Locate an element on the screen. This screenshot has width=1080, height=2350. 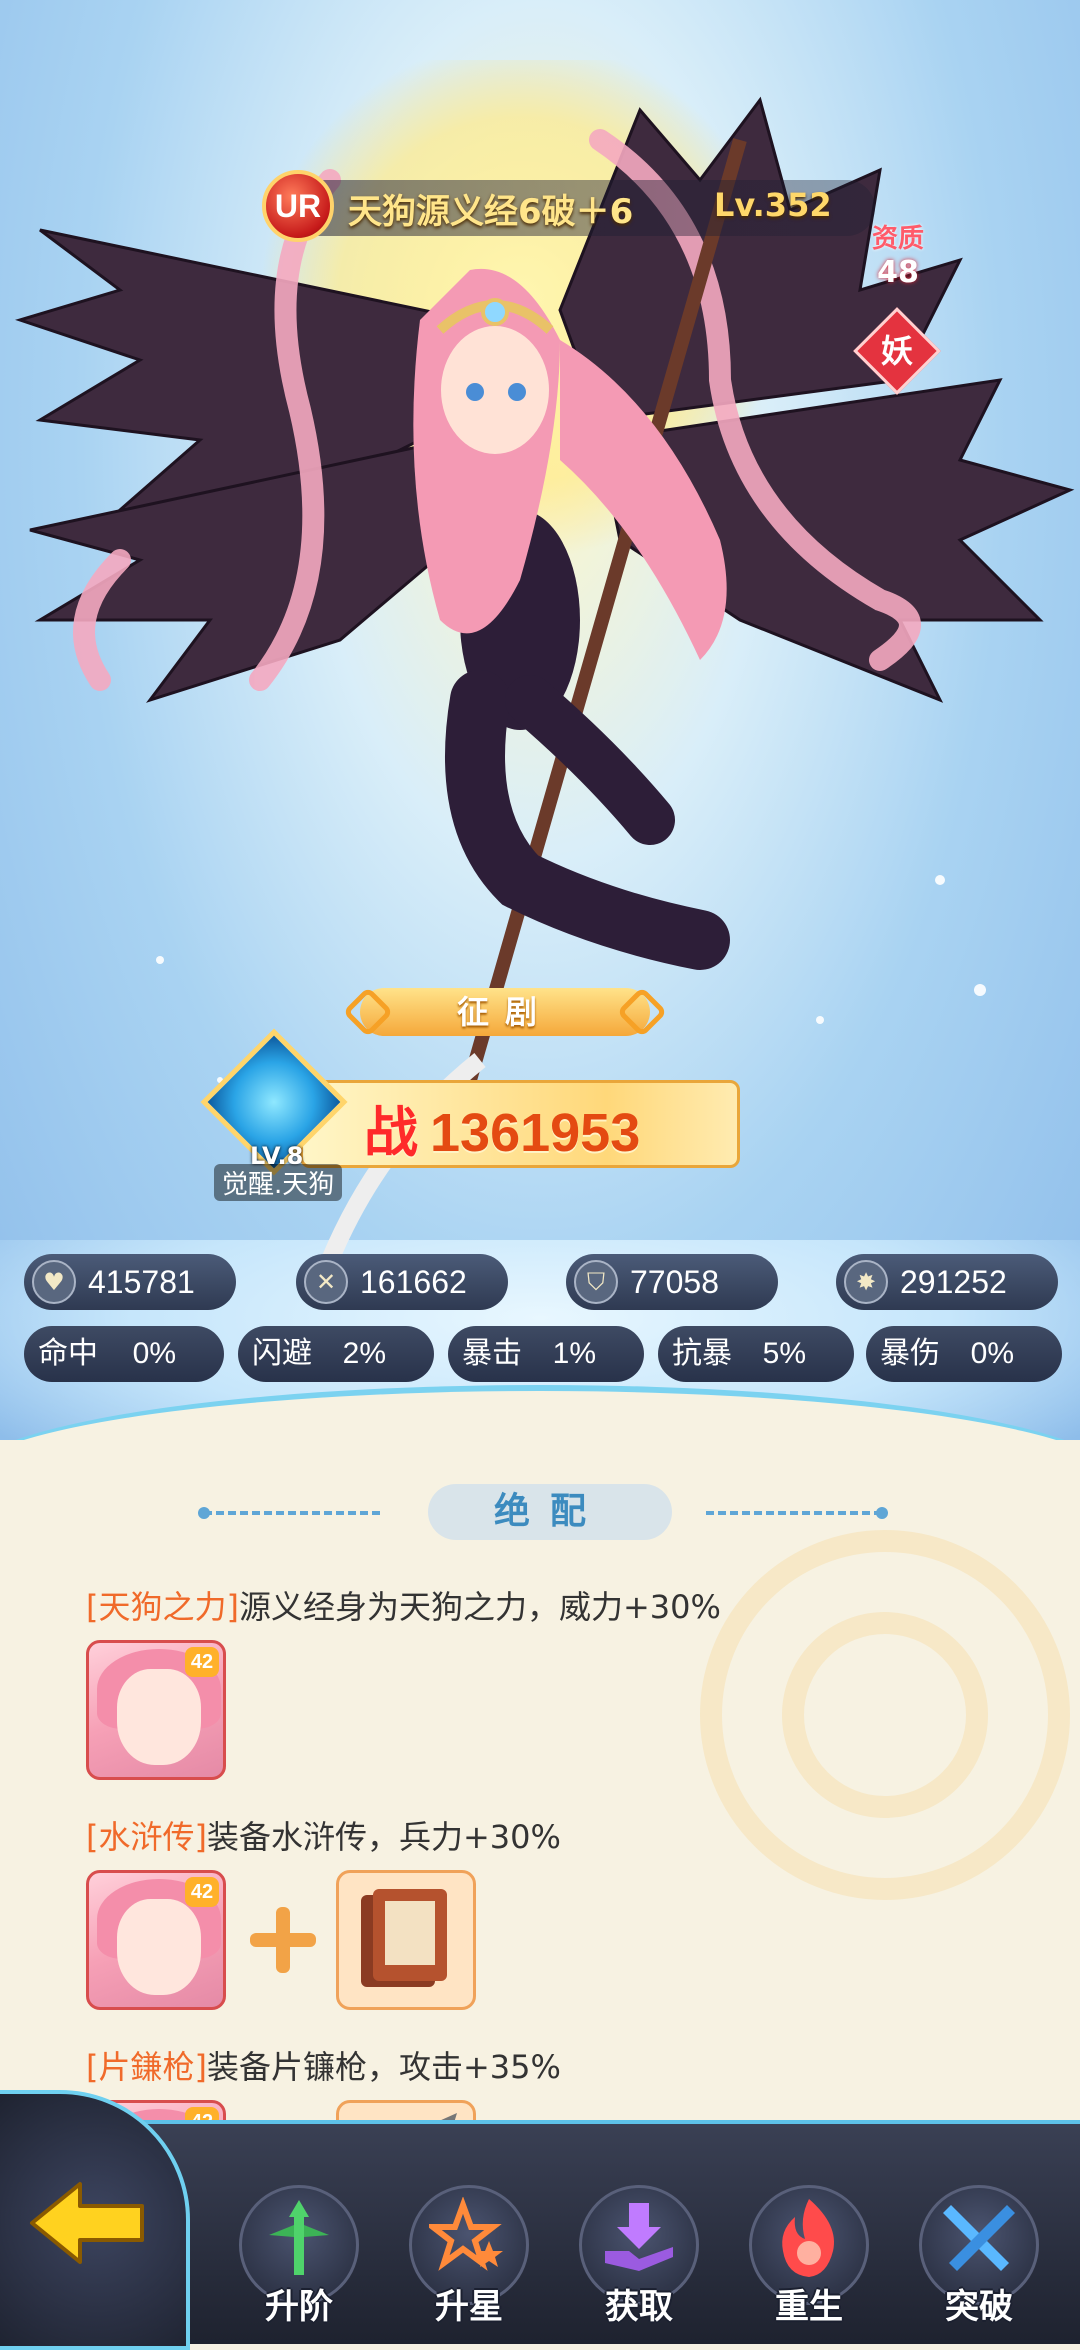
stat-hp-value: 415781 is located at coordinates (141, 1282).